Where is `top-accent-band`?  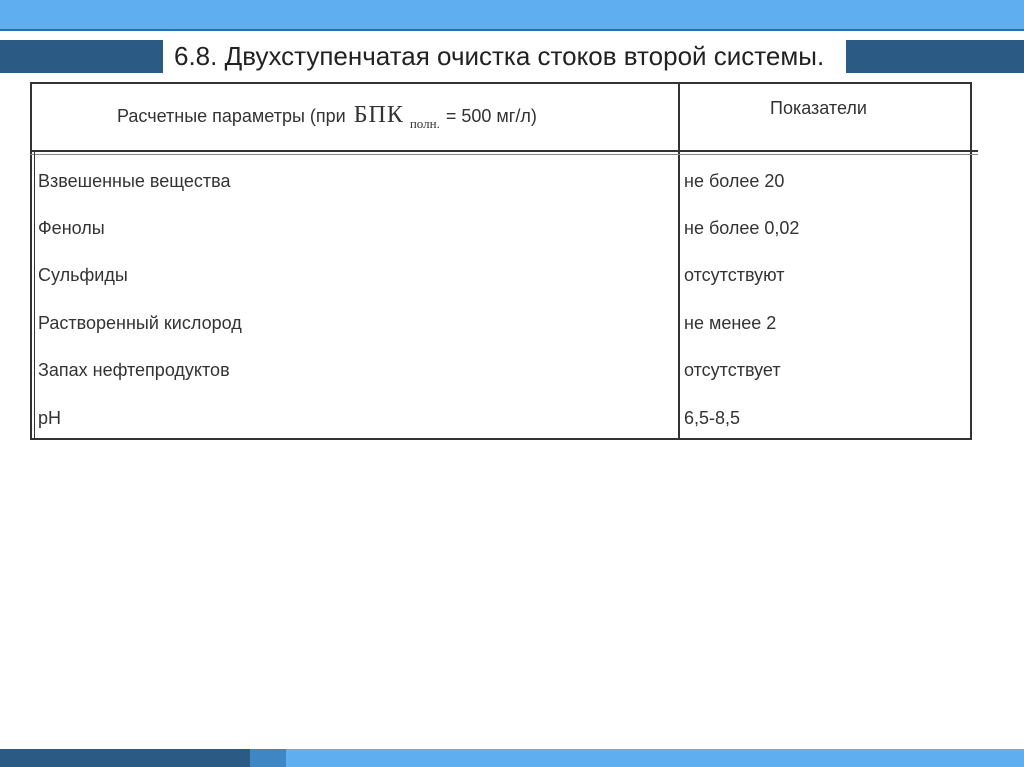
top-accent-band is located at coordinates (512, 14).